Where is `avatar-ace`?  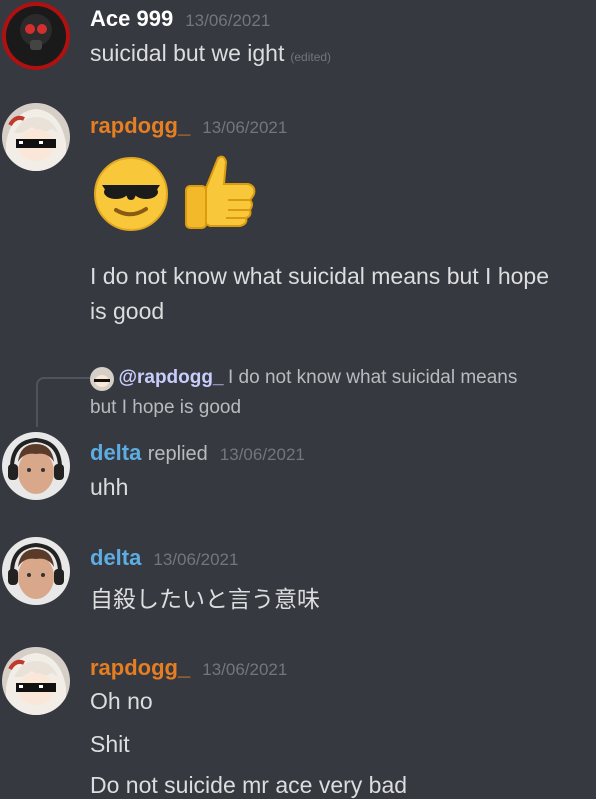 avatar-ace is located at coordinates (36, 36).